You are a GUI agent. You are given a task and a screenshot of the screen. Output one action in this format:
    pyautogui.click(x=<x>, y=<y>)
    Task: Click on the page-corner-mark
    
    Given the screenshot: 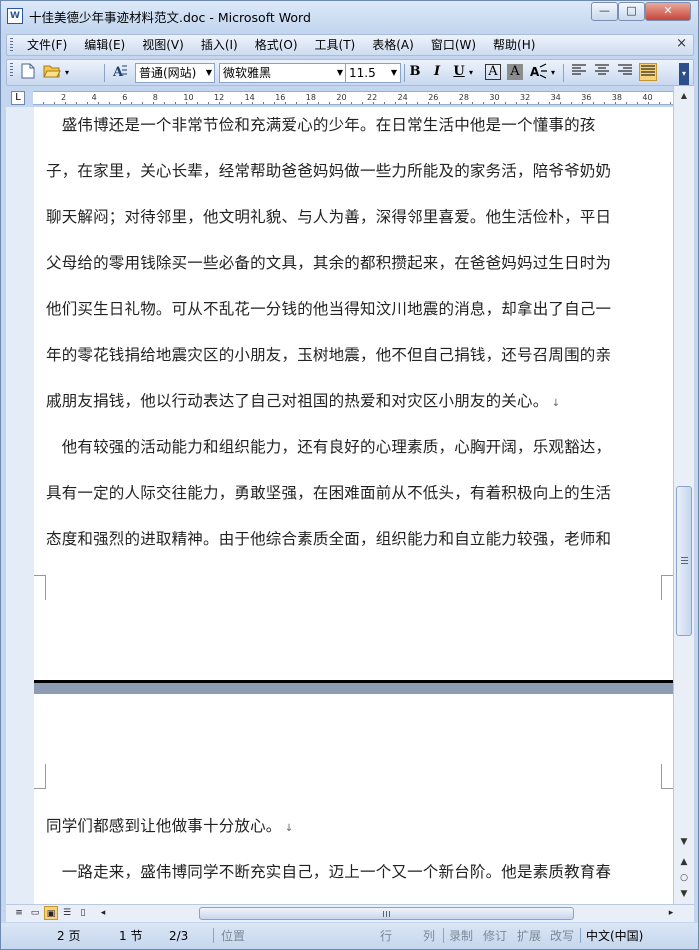 What is the action you would take?
    pyautogui.click(x=667, y=587)
    